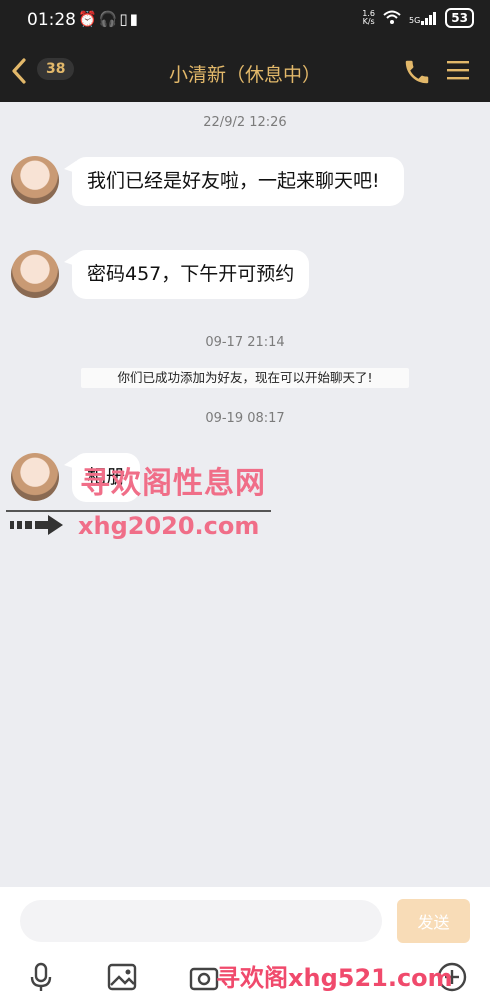 The image size is (490, 1000). Describe the element at coordinates (201, 921) in the screenshot. I see `message-input` at that location.